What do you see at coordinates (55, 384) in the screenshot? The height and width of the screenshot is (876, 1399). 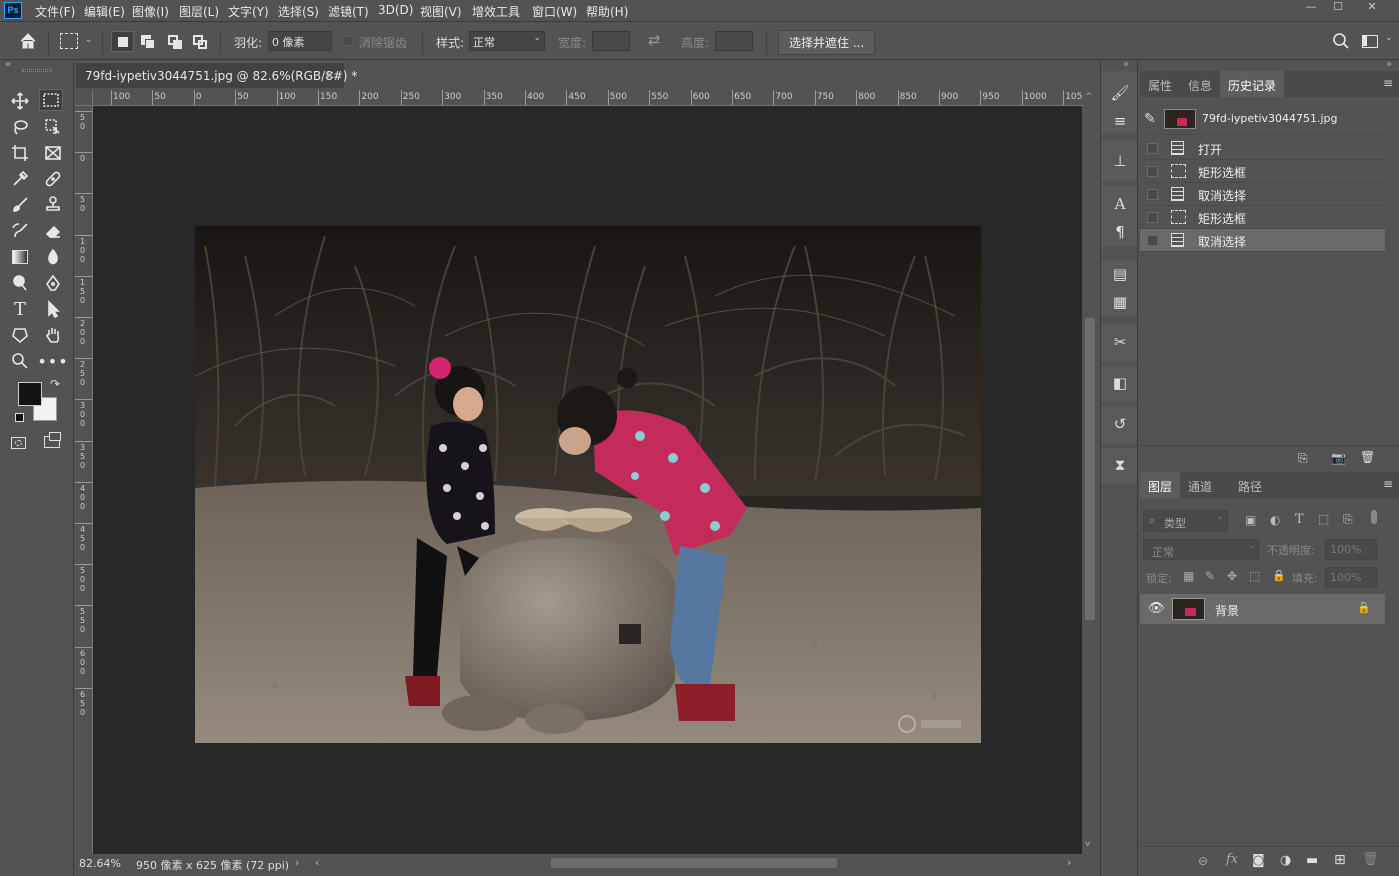 I see `swap-colors-icon: ↷` at bounding box center [55, 384].